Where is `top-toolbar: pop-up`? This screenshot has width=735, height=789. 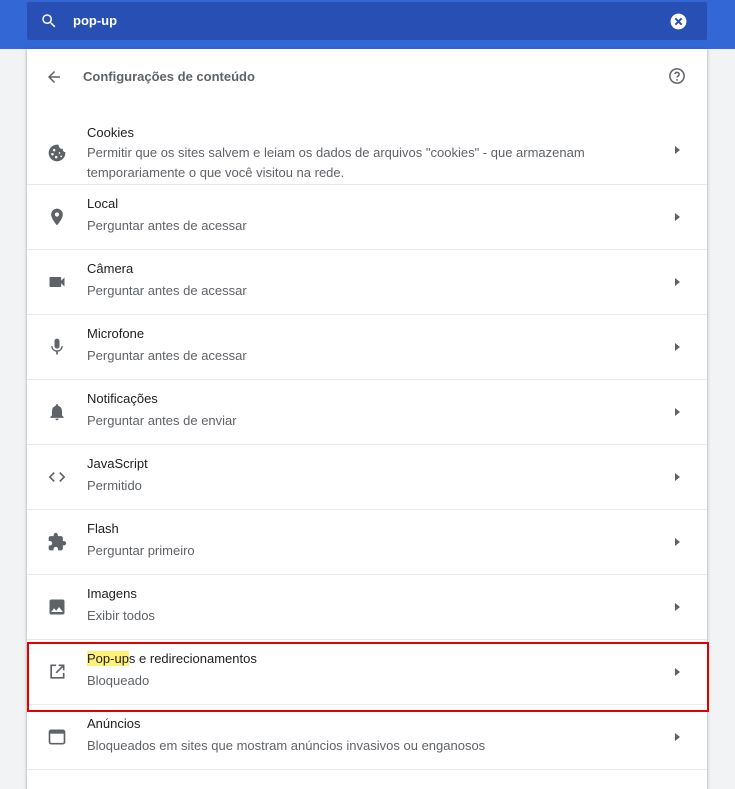 top-toolbar: pop-up is located at coordinates (367, 24).